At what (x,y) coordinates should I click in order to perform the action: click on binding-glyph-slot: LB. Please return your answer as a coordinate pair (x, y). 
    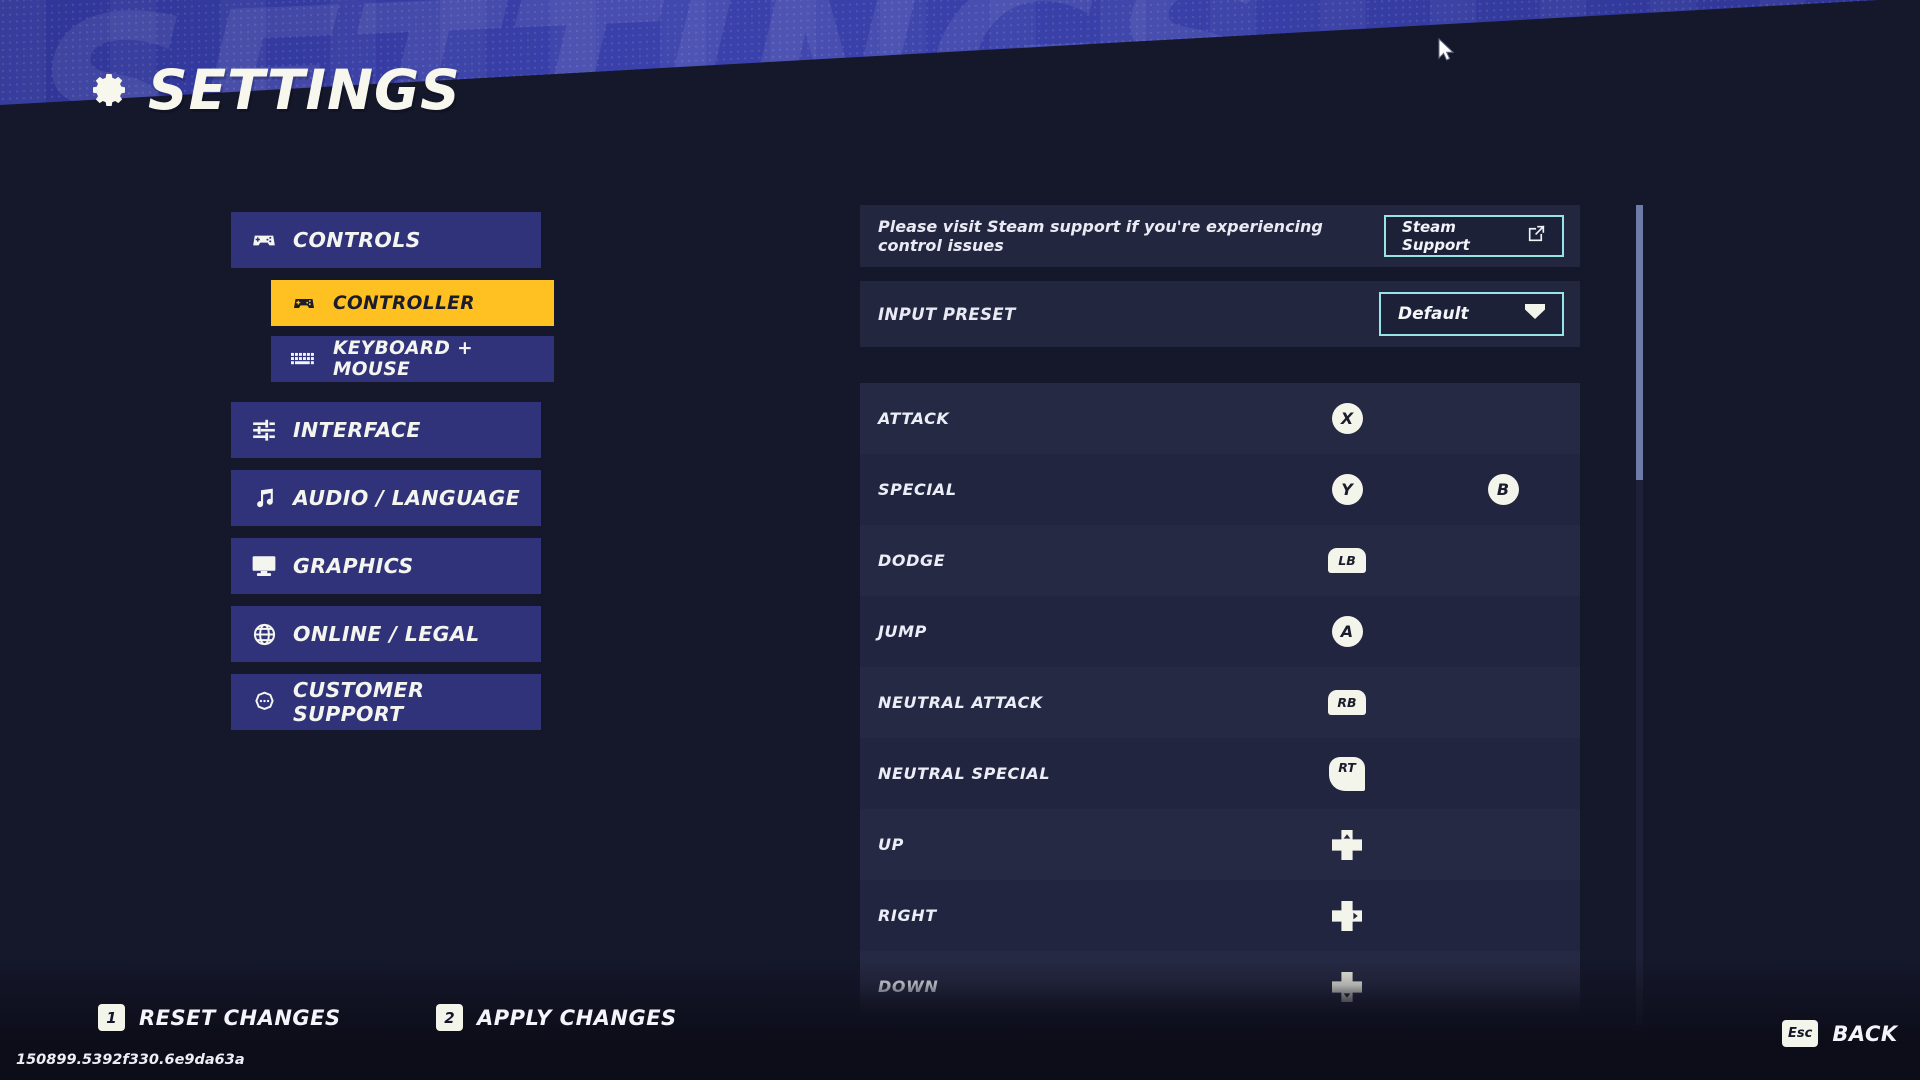
    Looking at the image, I should click on (1347, 560).